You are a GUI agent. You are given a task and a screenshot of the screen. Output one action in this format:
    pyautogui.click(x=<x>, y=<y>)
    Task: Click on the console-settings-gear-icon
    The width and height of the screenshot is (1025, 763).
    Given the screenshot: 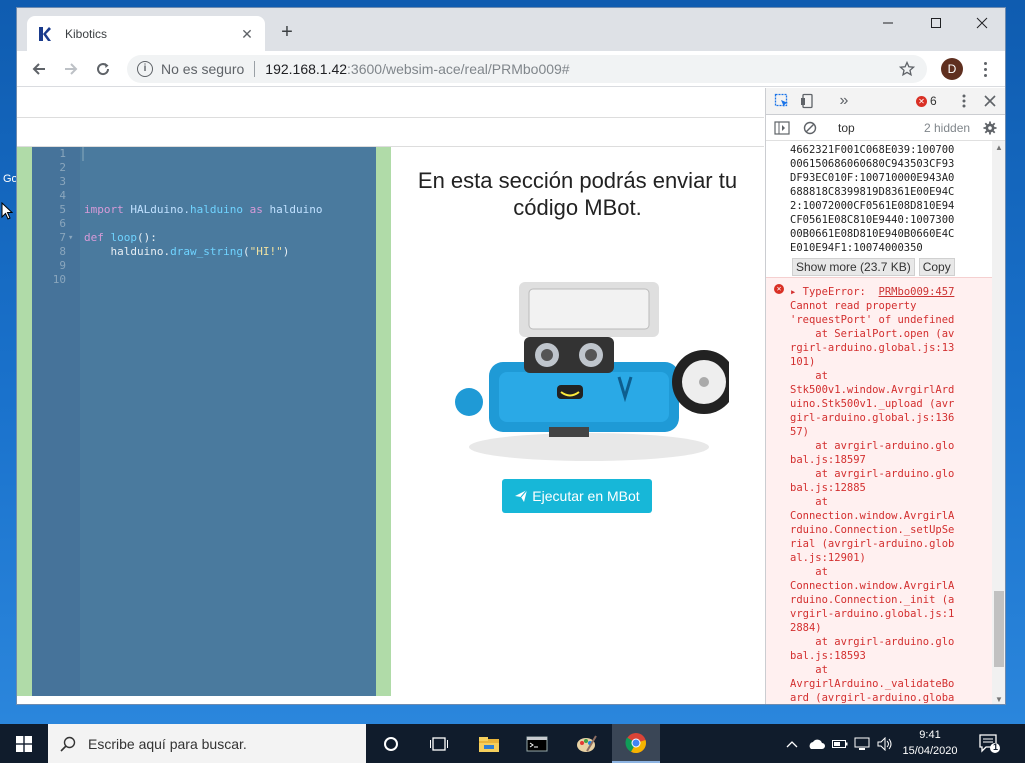 What is the action you would take?
    pyautogui.click(x=990, y=128)
    